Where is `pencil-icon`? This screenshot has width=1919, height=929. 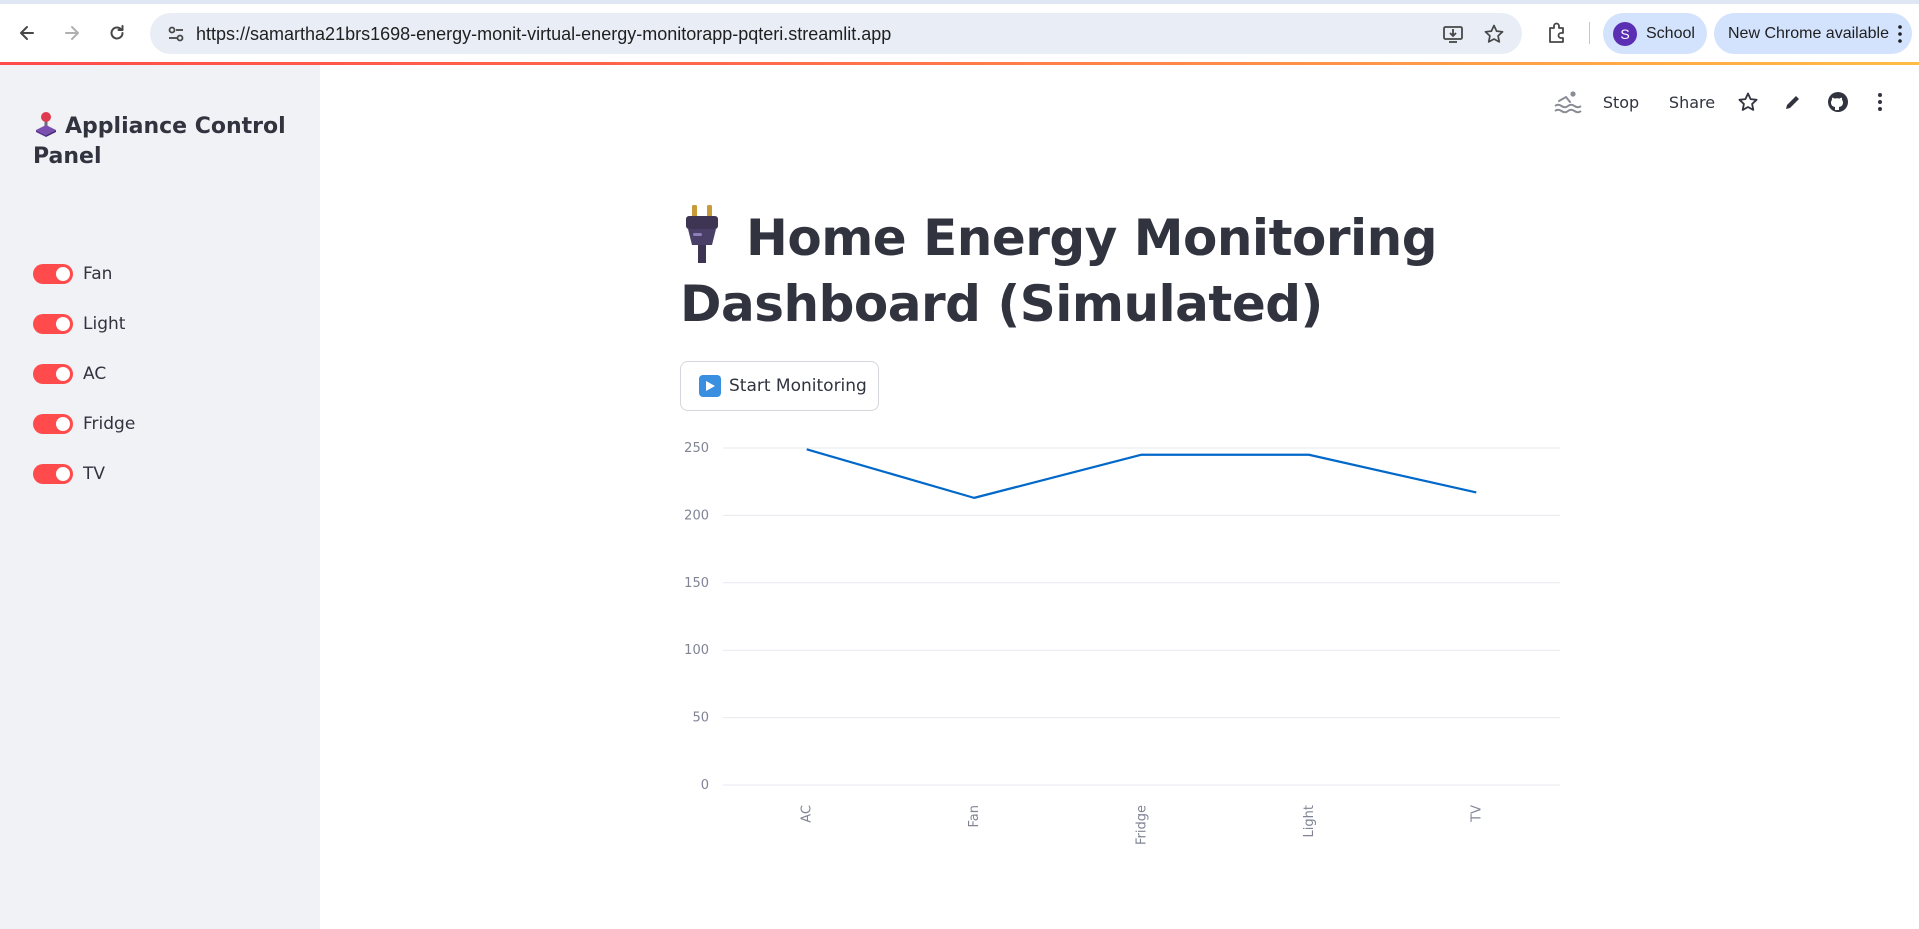 pencil-icon is located at coordinates (1792, 102).